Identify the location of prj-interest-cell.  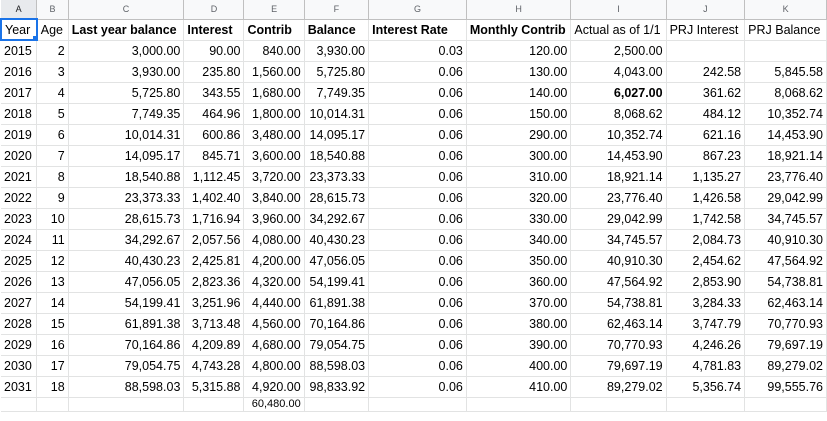
(706, 51).